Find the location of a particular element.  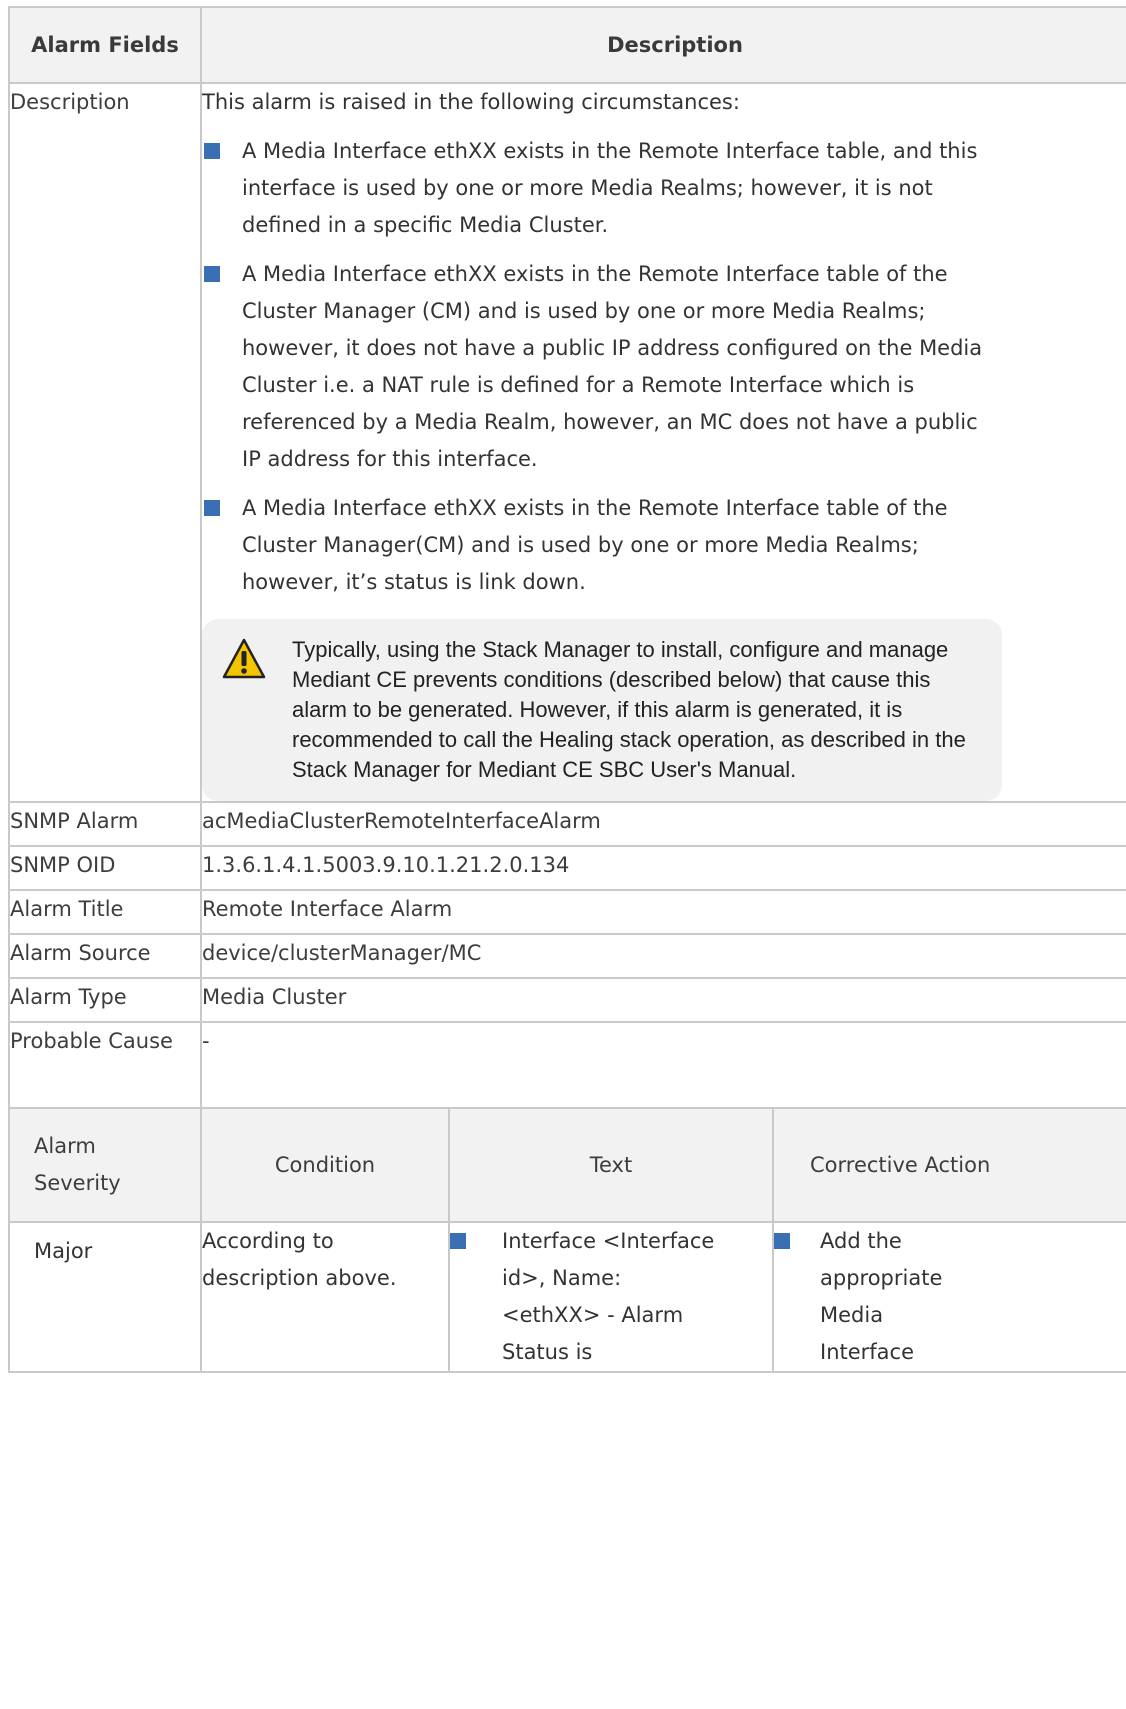

field-value: device/clusterManager/MC is located at coordinates (662, 956).